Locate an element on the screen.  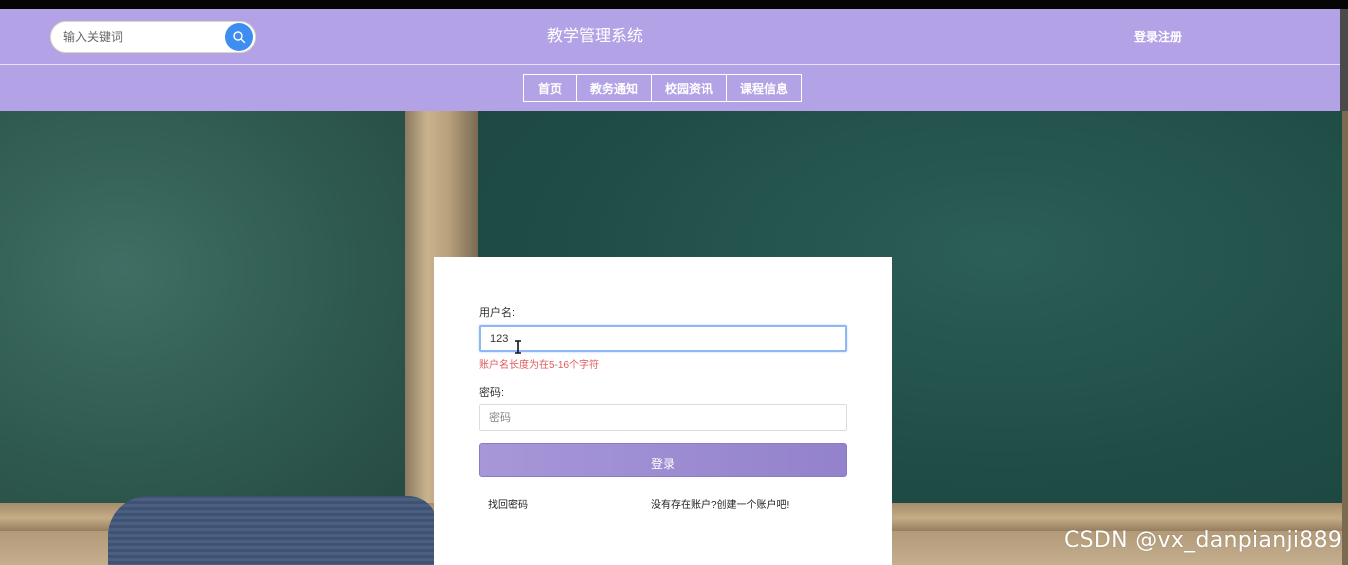
nav-list: 首页 教务通知 校园资讯 课程信息 is located at coordinates (662, 88).